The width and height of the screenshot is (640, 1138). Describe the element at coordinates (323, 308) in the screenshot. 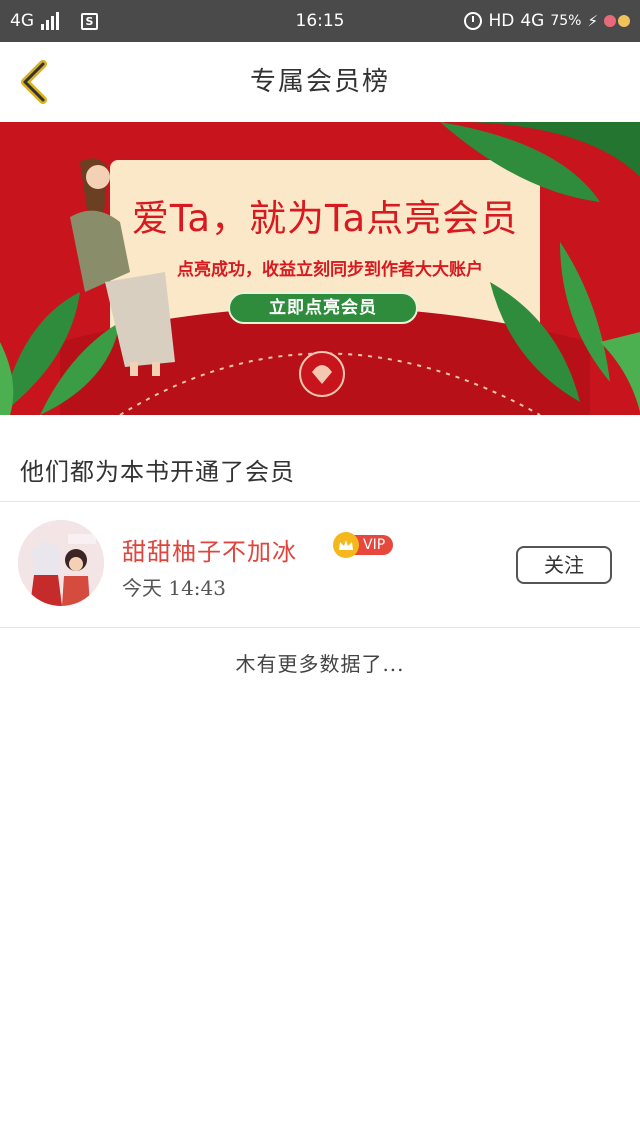

I see `activate-membership-button: 立即点亮会员` at that location.